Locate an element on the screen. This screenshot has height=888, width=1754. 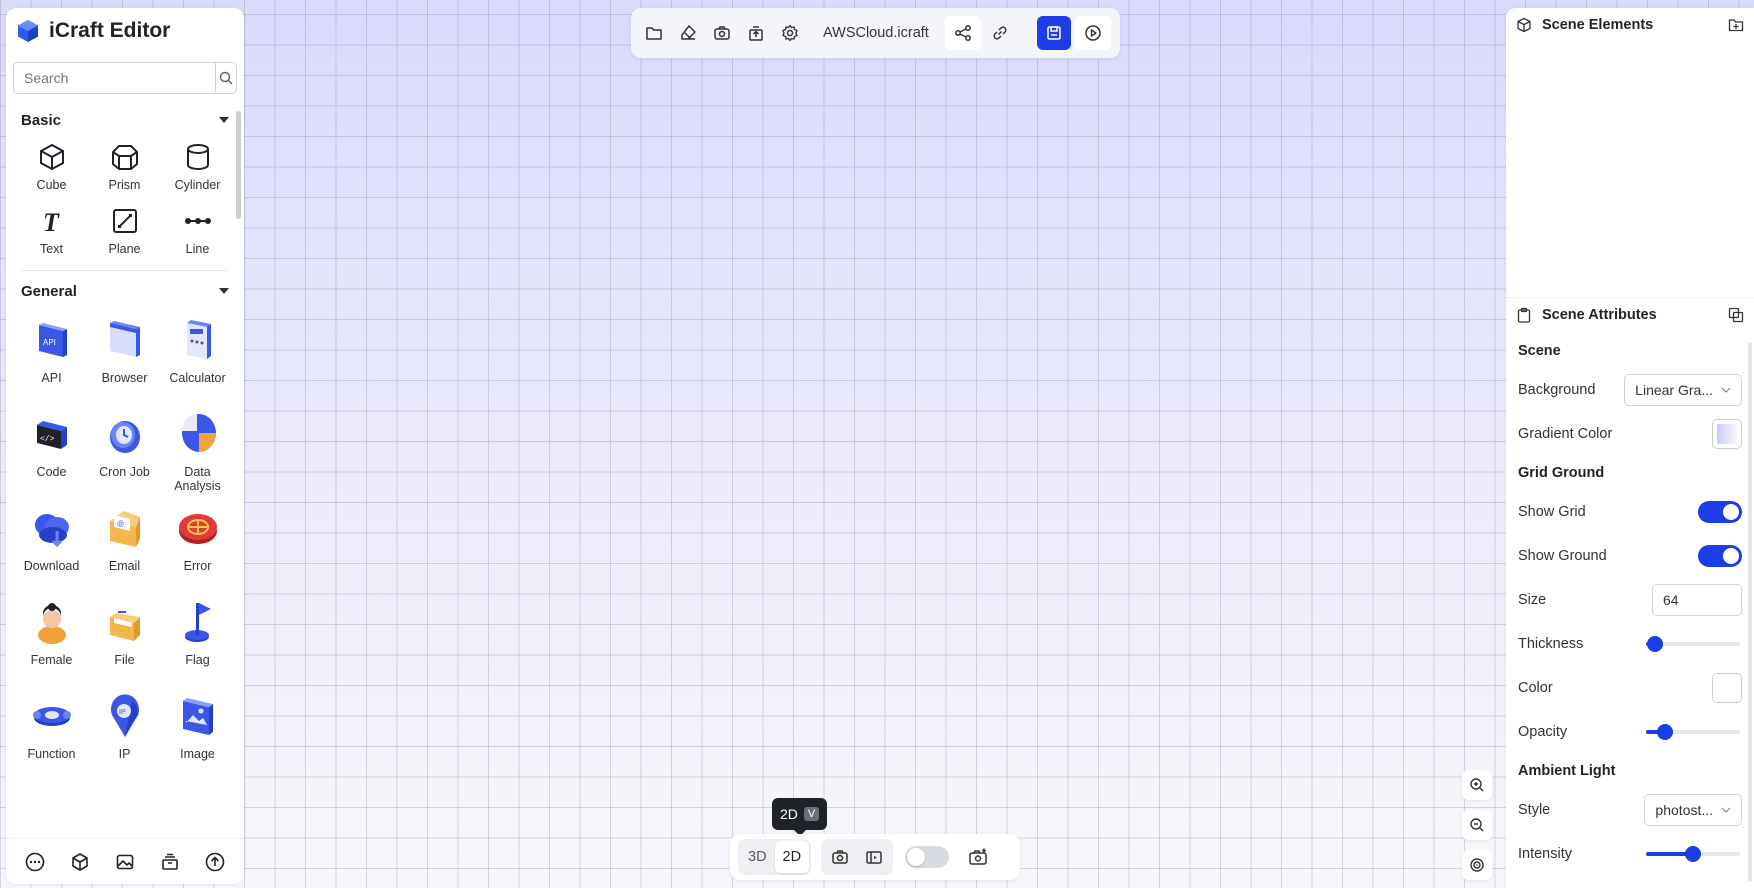
item-prism: Prism is located at coordinates (124, 170).